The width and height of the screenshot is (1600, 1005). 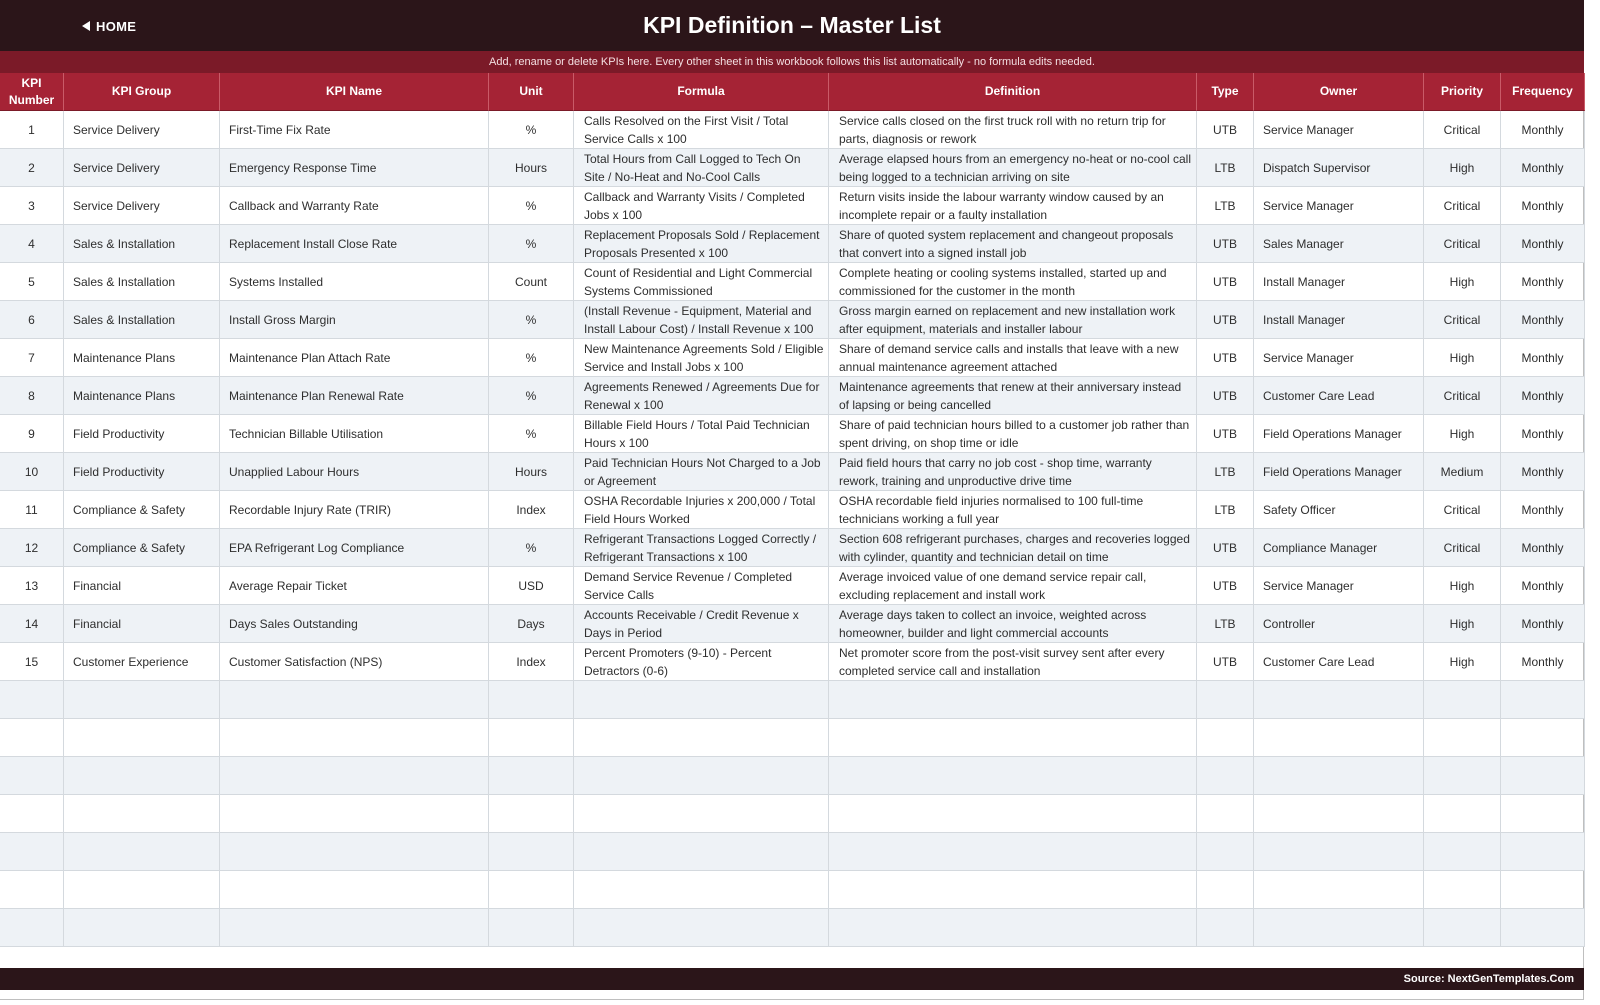 What do you see at coordinates (1339, 510) in the screenshot?
I see `cell-owner: Safety Officer` at bounding box center [1339, 510].